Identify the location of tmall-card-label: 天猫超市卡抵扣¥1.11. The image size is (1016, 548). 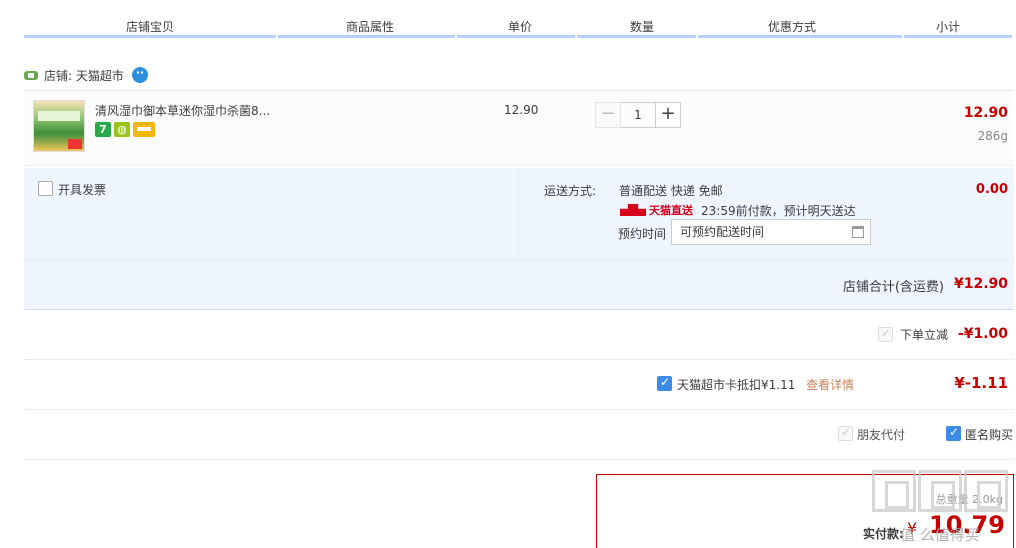
(736, 384).